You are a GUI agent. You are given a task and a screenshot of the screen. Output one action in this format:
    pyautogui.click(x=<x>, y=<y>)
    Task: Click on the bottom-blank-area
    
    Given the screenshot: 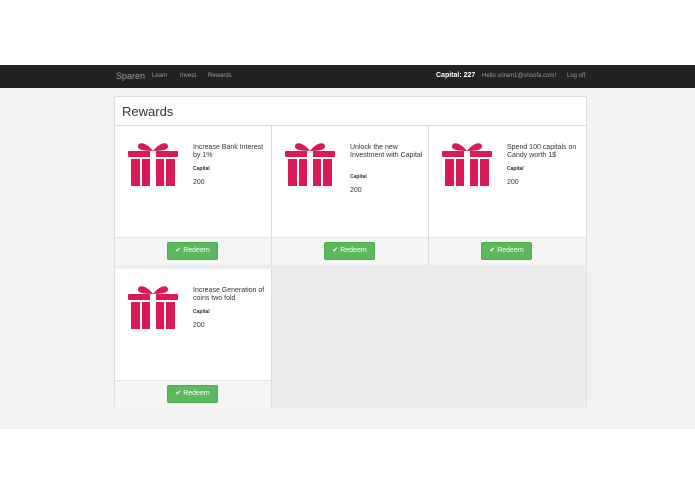 What is the action you would take?
    pyautogui.click(x=347, y=461)
    